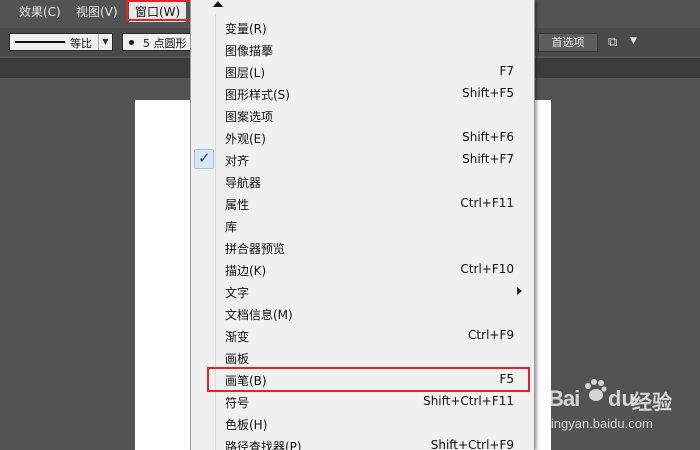  Describe the element at coordinates (249, 117) in the screenshot. I see `menu-item-label: 图案选项` at that location.